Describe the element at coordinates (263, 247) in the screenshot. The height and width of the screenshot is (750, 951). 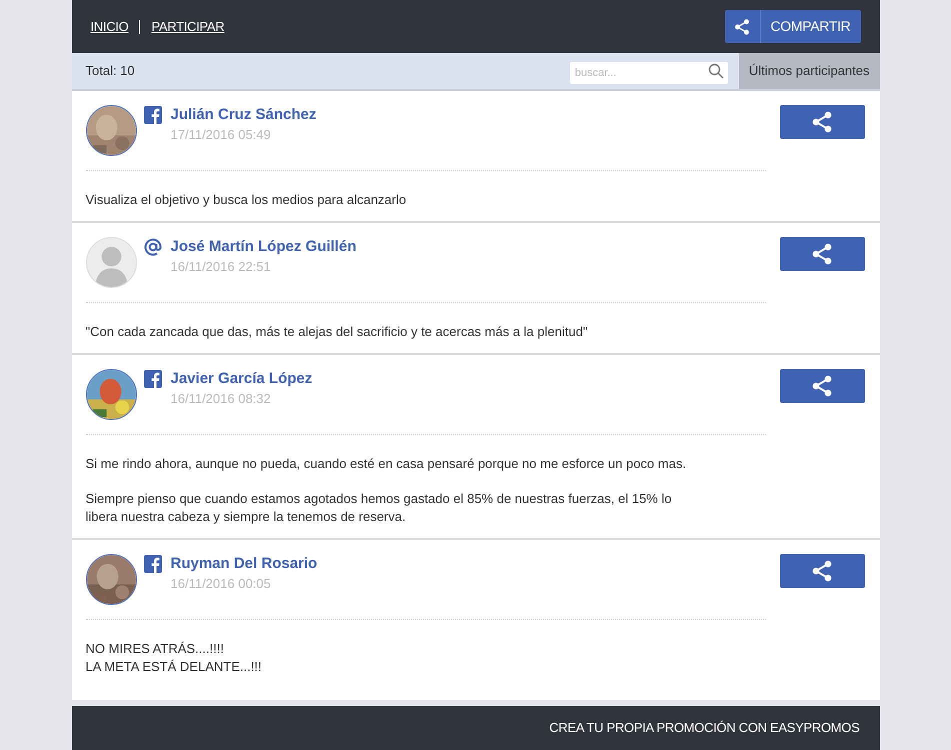
I see `participant-name: José Martín López Guillén` at that location.